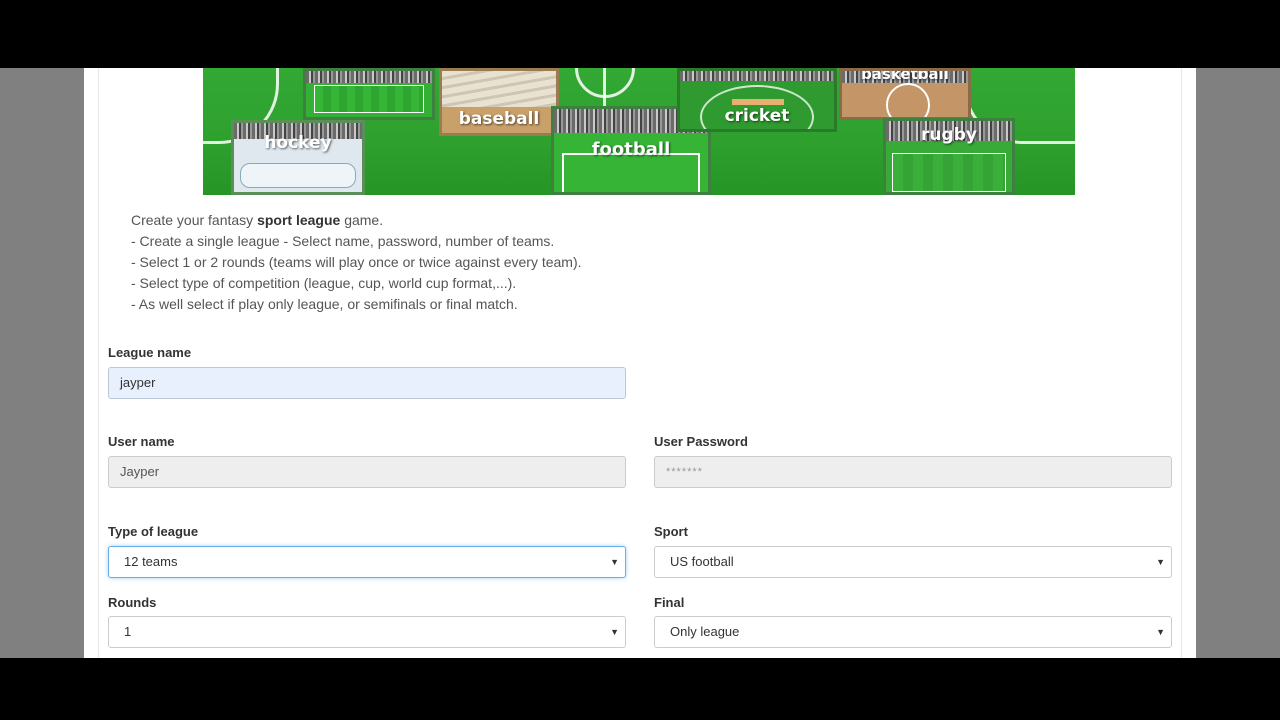 The width and height of the screenshot is (1280, 720). Describe the element at coordinates (299, 220) in the screenshot. I see `intro-bold: sport league` at that location.